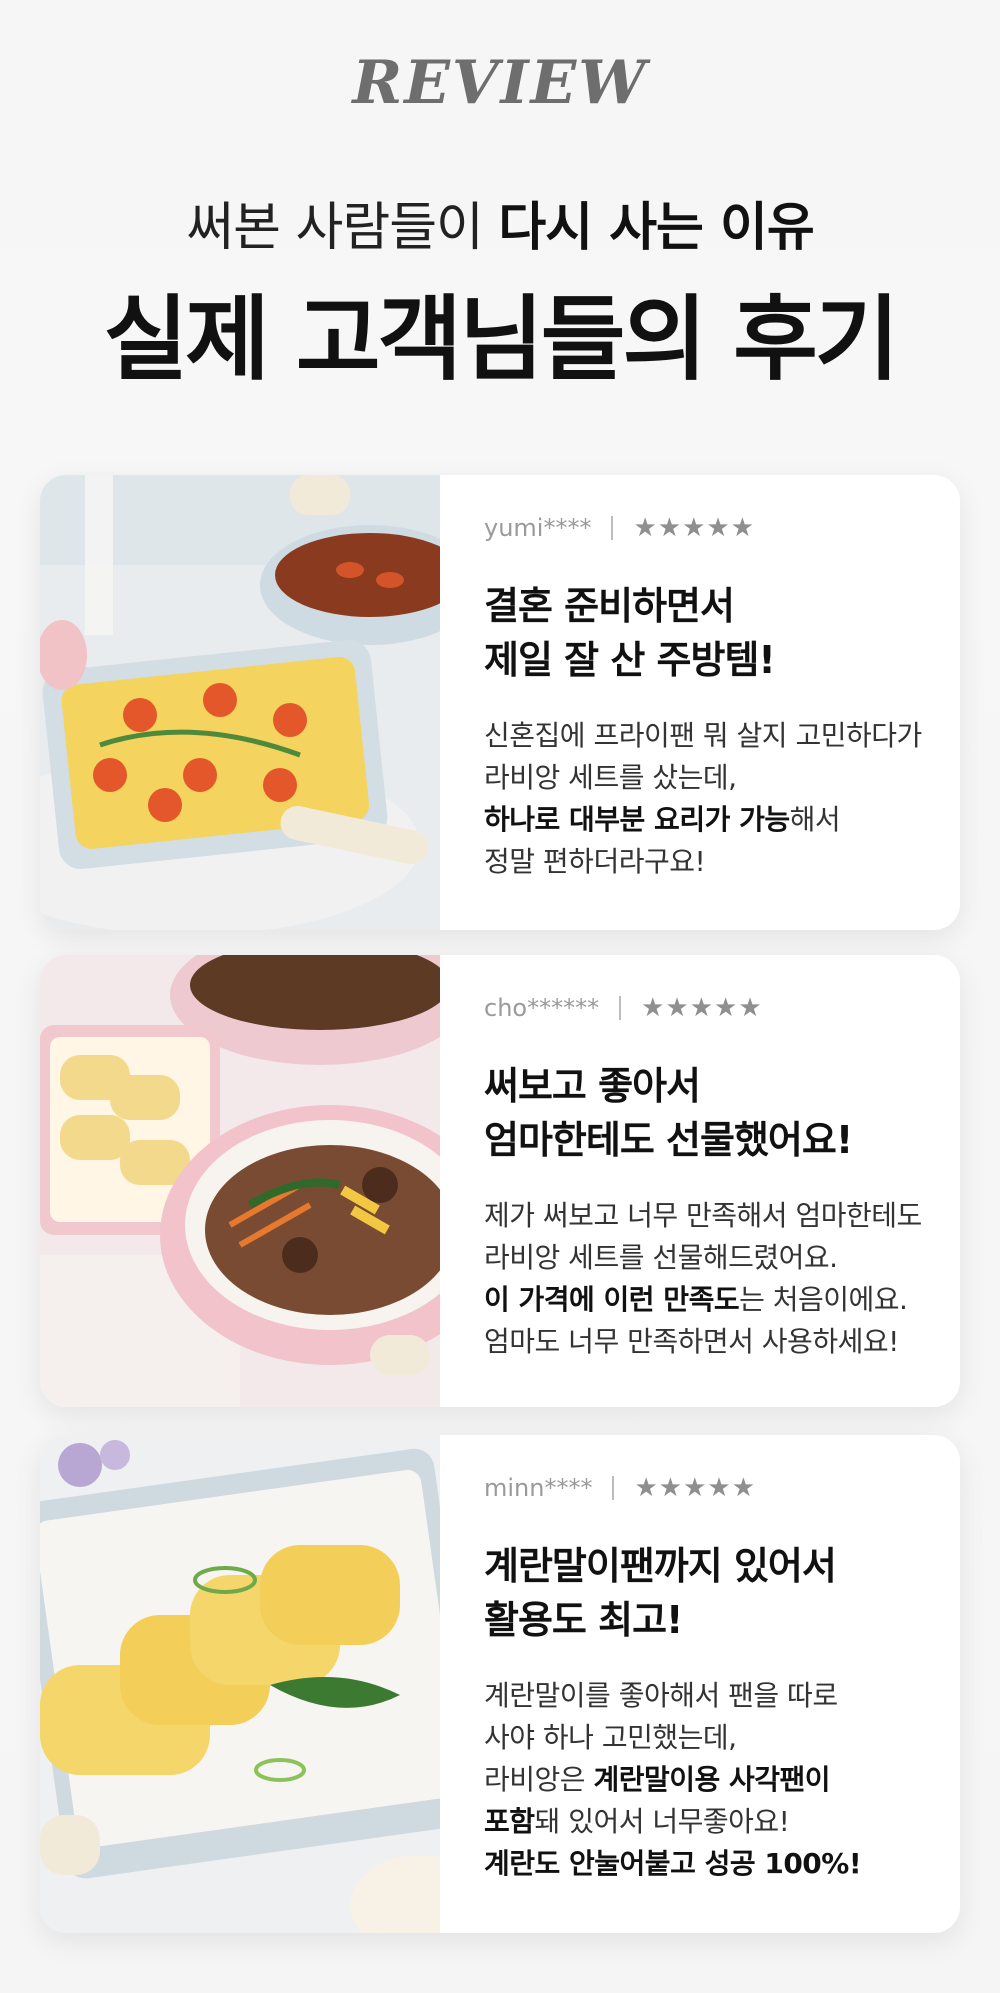 Image resolution: width=1000 pixels, height=1993 pixels. What do you see at coordinates (592, 1086) in the screenshot?
I see `headline-line: 써보고 좋아서` at bounding box center [592, 1086].